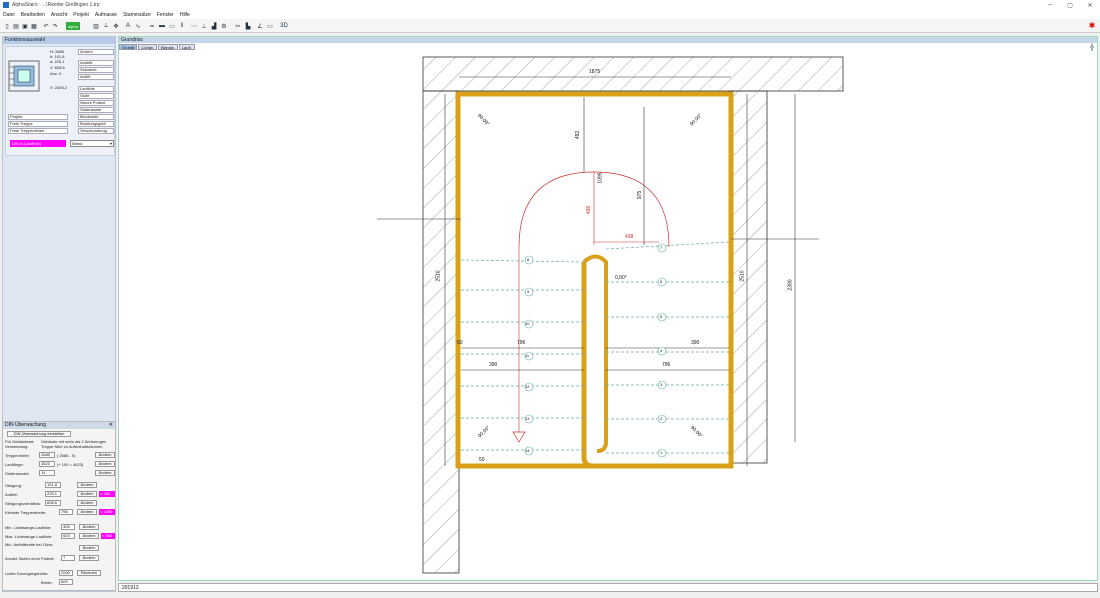  Describe the element at coordinates (96, 89) in the screenshot. I see `lauflinie-button: Lauflinie` at that location.